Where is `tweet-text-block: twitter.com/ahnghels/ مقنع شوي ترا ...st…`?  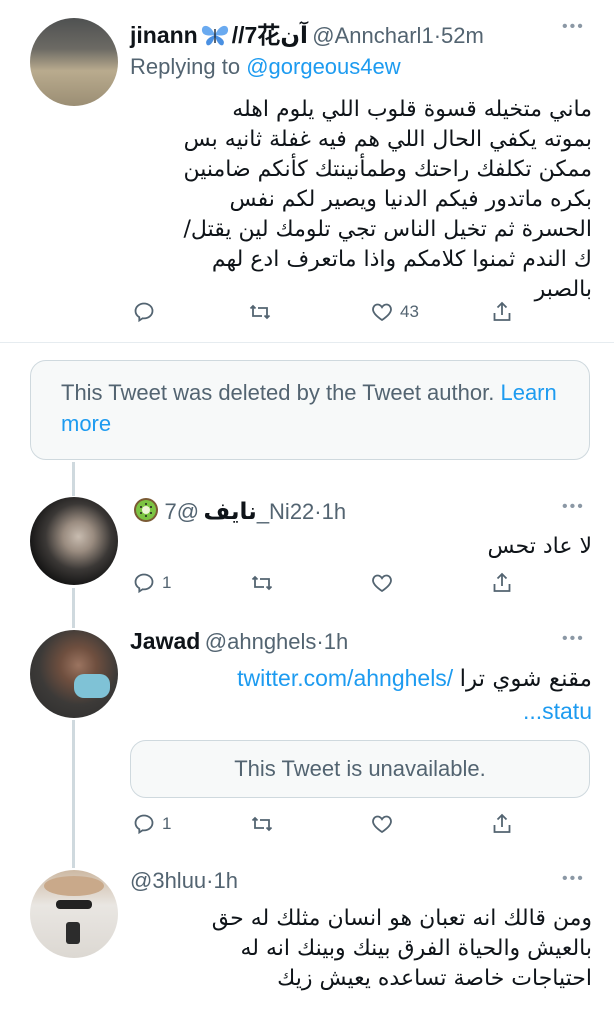 tweet-text-block: twitter.com/ahnghels/ مقنع شوي ترا ...st… is located at coordinates (396, 694).